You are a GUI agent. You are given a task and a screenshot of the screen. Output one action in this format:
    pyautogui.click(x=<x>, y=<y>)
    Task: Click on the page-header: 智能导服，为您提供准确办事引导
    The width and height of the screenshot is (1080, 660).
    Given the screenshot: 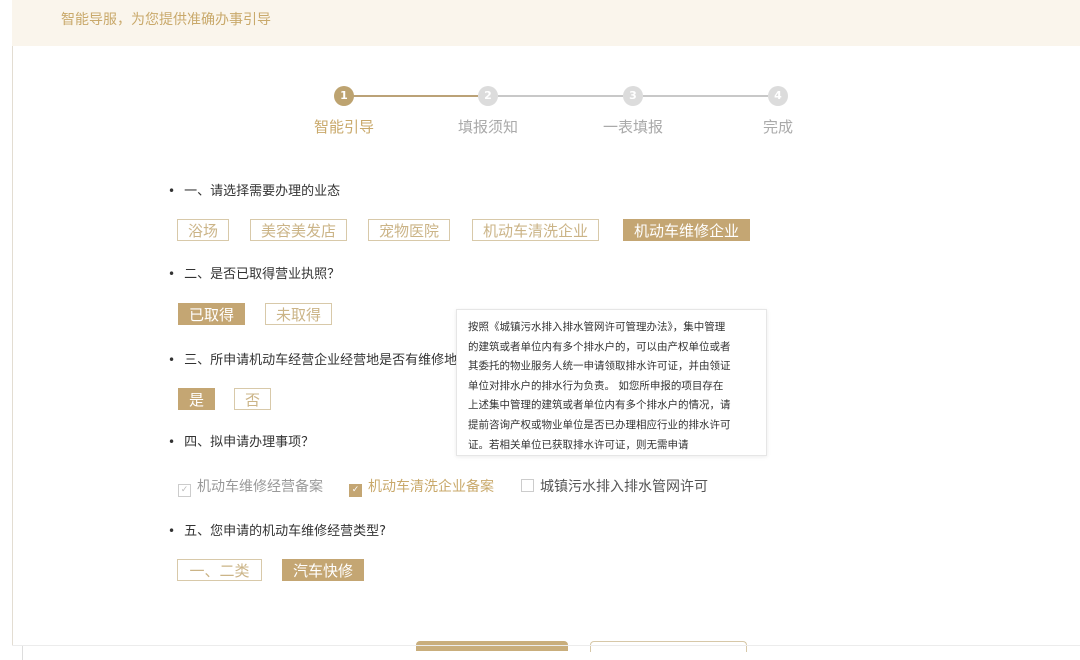 What is the action you would take?
    pyautogui.click(x=546, y=23)
    